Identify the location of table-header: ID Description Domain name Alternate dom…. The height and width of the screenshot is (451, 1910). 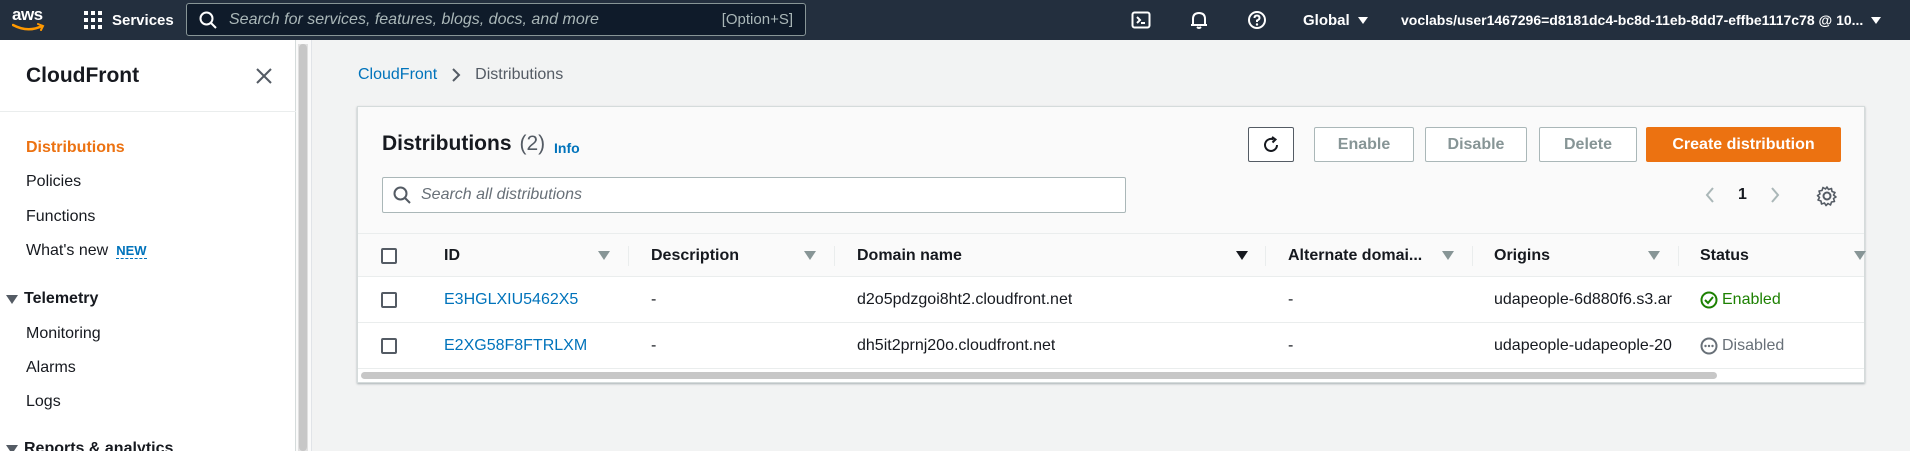
(1112, 255).